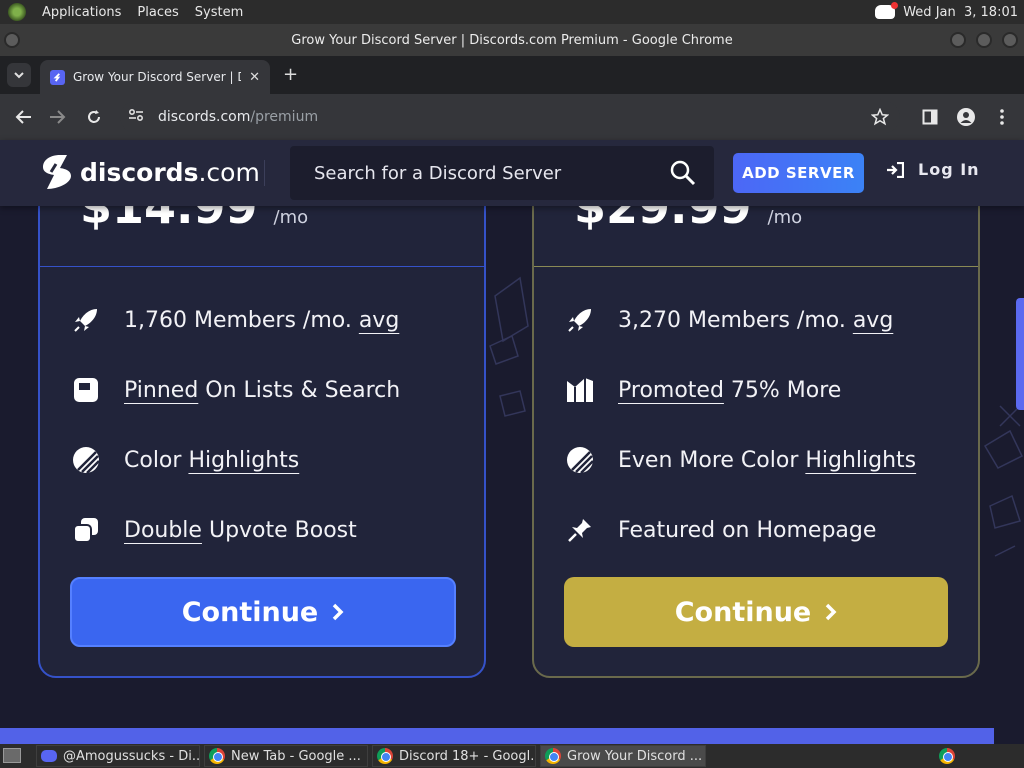 This screenshot has width=1024, height=768. What do you see at coordinates (57, 77) in the screenshot?
I see `discords-favicon-icon` at bounding box center [57, 77].